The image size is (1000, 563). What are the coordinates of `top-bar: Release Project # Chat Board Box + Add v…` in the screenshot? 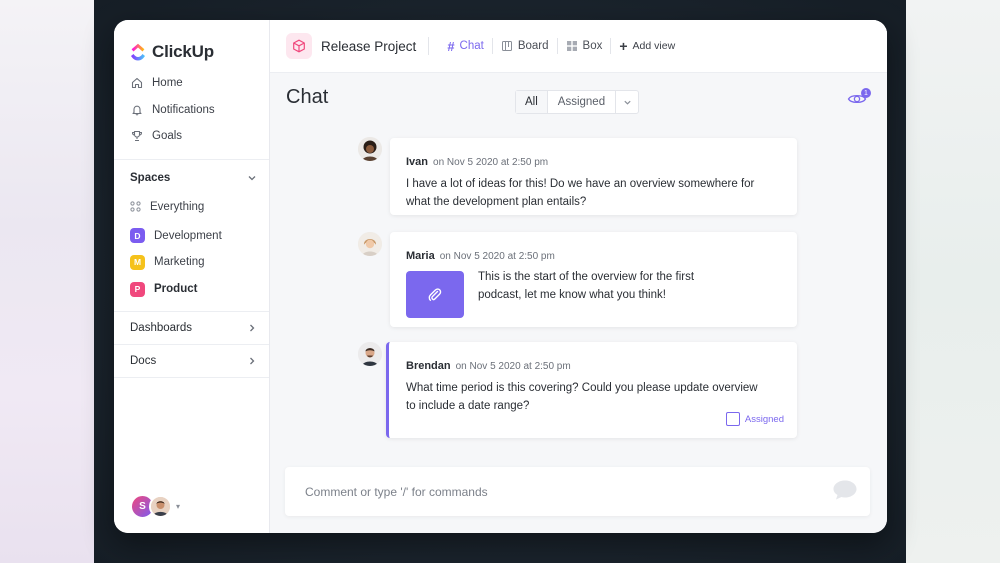 It's located at (578, 46).